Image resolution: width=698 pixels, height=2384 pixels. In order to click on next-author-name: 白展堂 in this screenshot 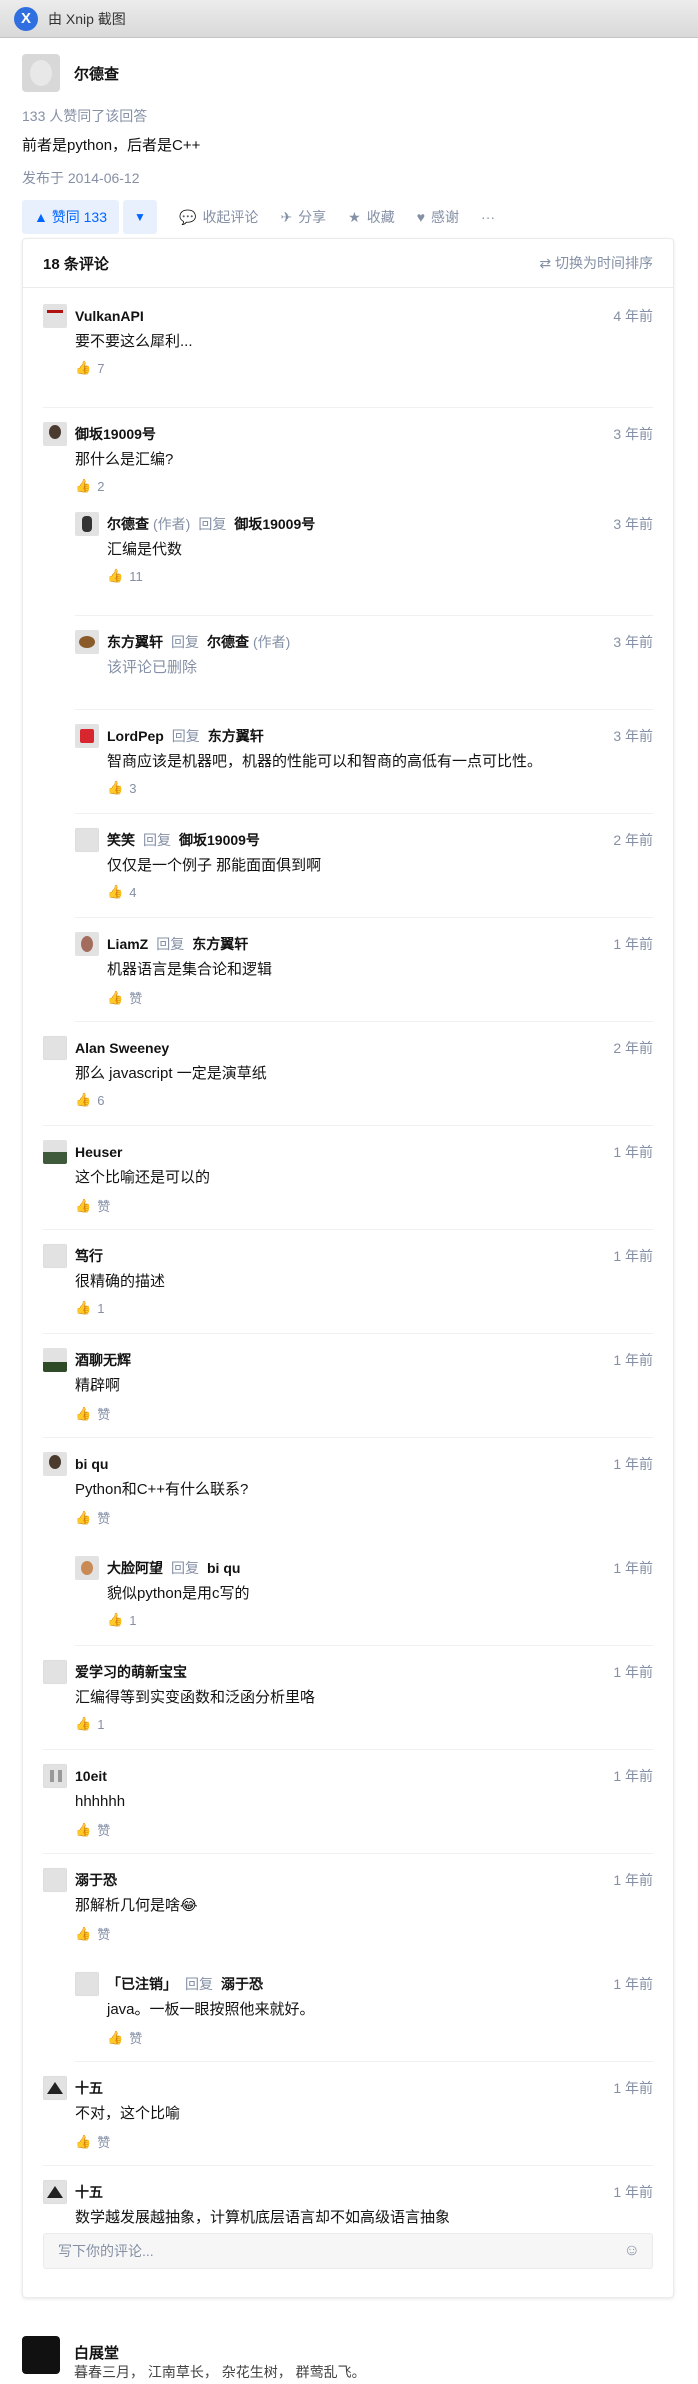, I will do `click(96, 2352)`.